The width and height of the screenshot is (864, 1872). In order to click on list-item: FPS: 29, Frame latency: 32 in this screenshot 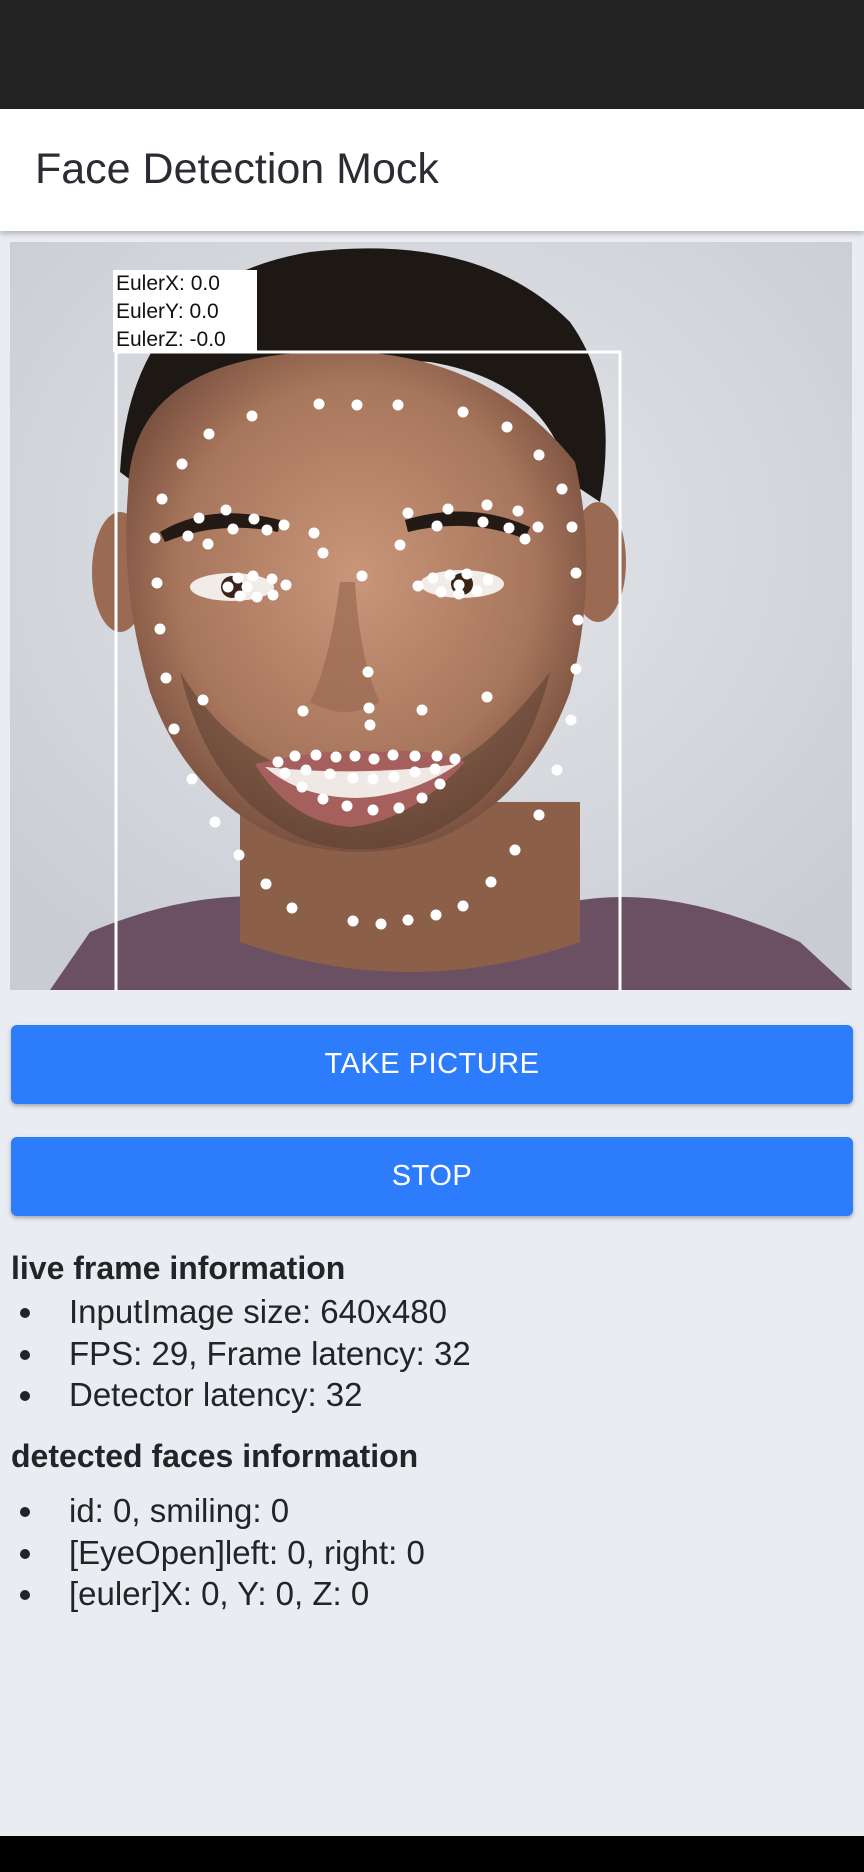, I will do `click(235, 1354)`.